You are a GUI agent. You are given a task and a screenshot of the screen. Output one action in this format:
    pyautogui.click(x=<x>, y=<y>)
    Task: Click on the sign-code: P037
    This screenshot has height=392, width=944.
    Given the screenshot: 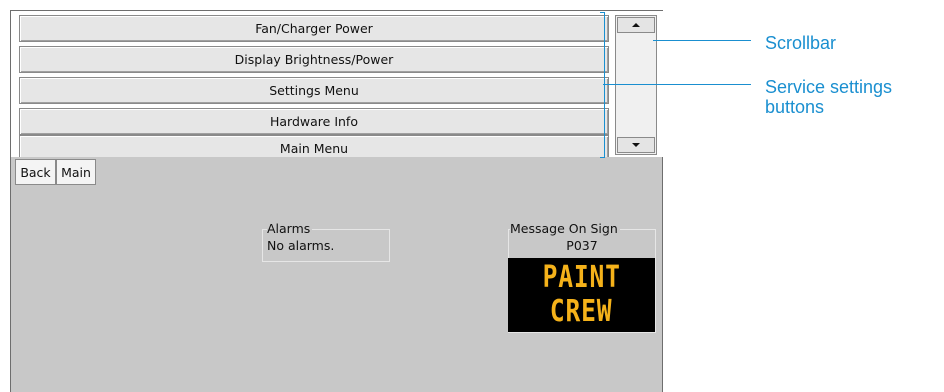 What is the action you would take?
    pyautogui.click(x=582, y=245)
    